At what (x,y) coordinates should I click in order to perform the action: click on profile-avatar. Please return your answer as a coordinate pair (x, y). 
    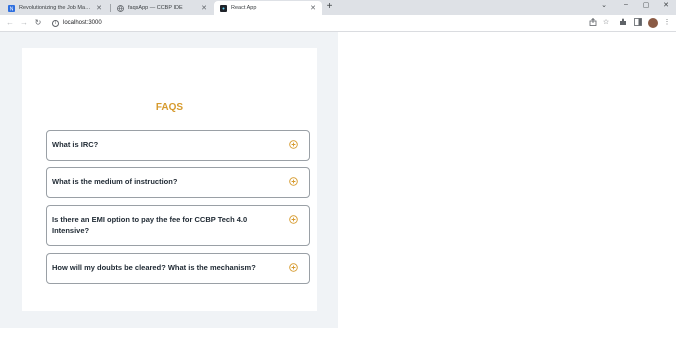
    Looking at the image, I should click on (653, 23).